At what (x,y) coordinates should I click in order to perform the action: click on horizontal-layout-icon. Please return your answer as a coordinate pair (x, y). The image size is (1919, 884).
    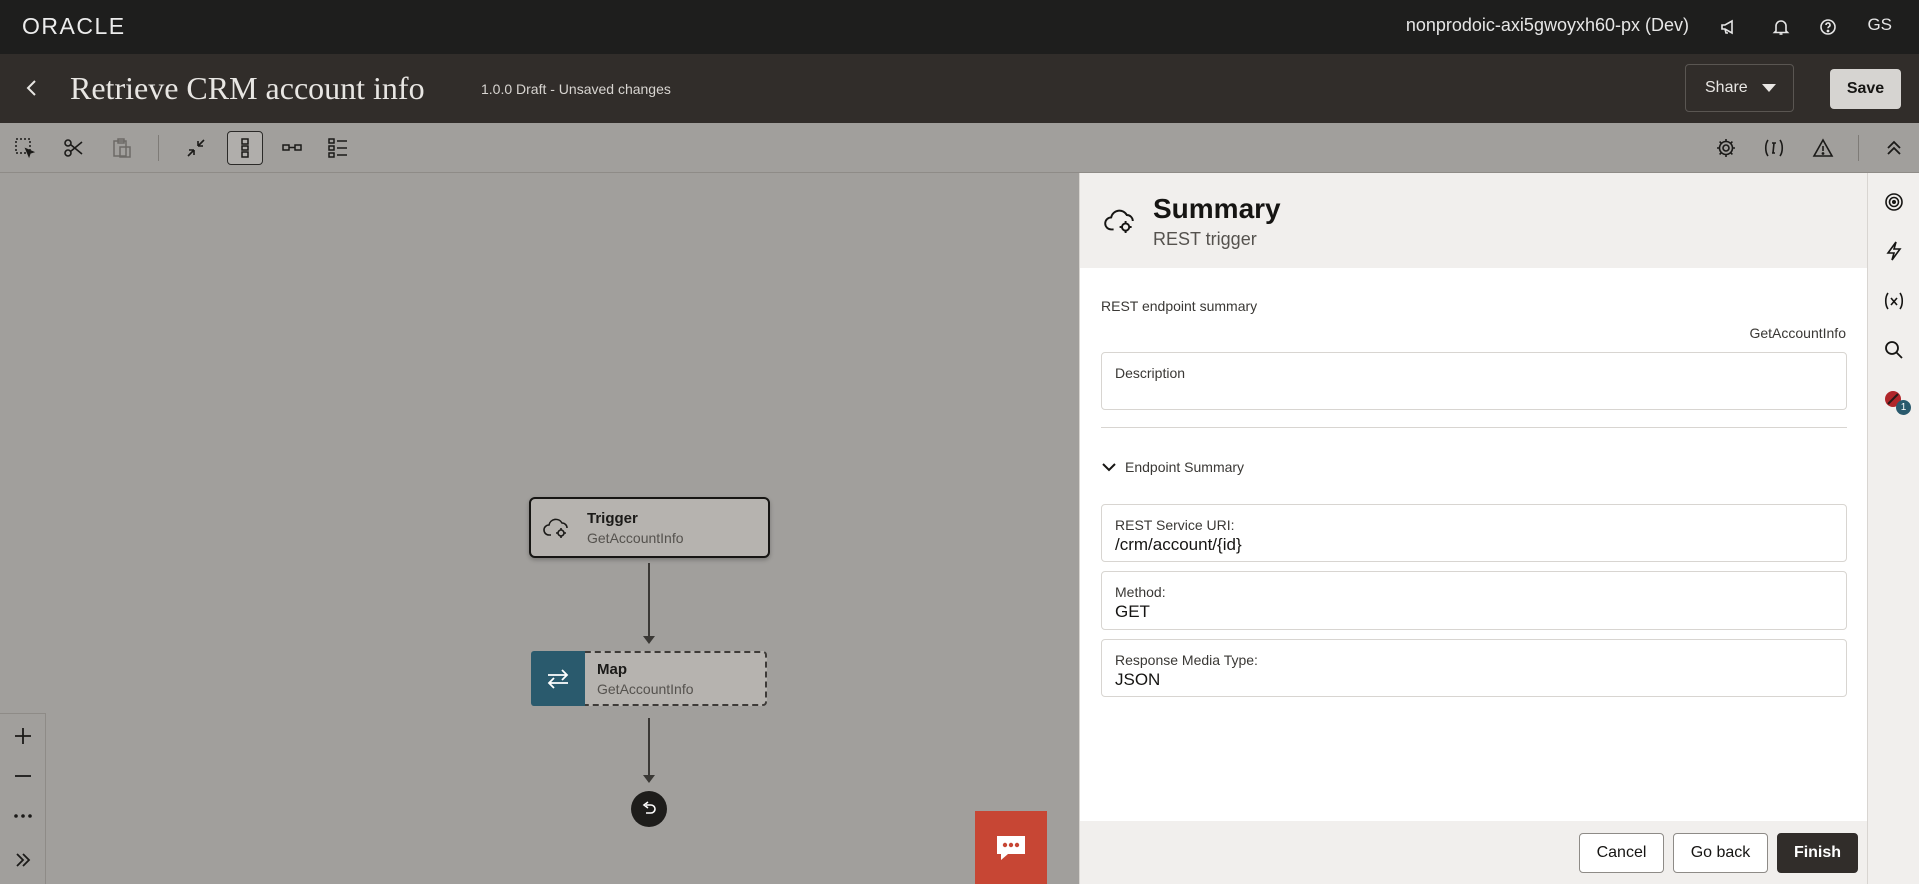
    Looking at the image, I should click on (292, 148).